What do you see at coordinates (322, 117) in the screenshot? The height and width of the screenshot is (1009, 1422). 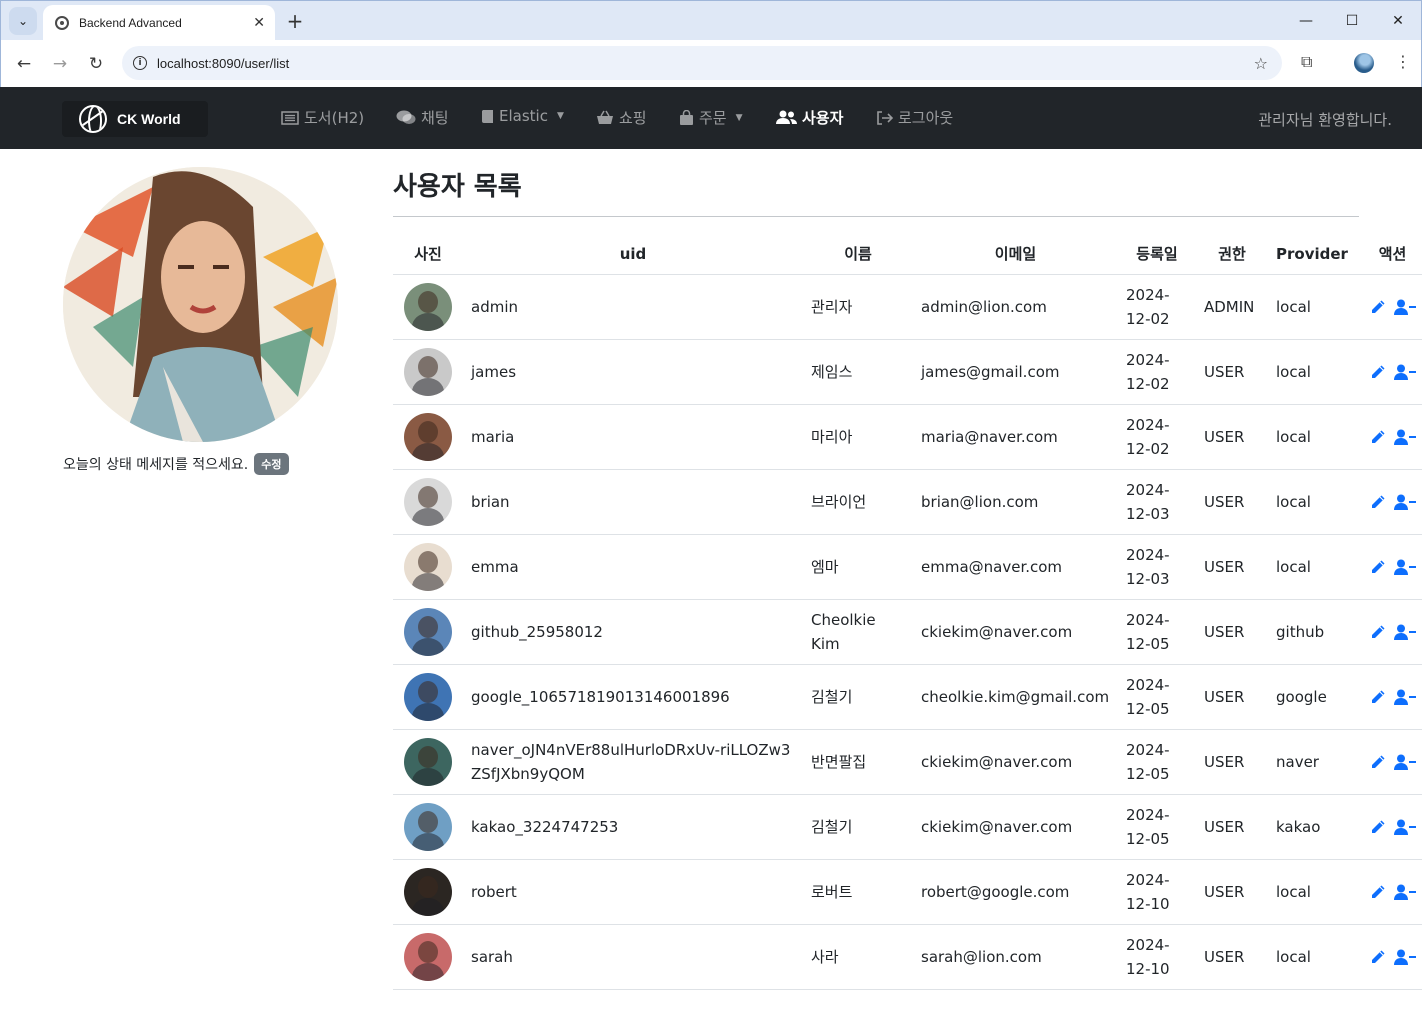 I see `nav-link-books: 도서(H2)` at bounding box center [322, 117].